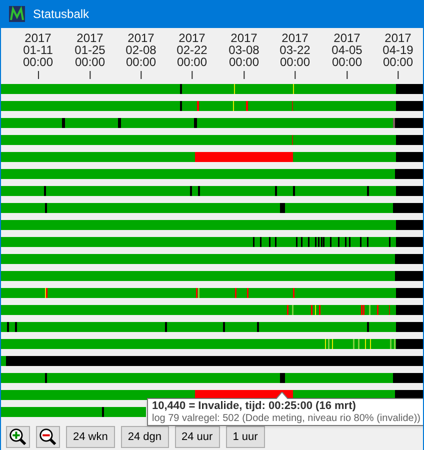 The image size is (424, 450). Describe the element at coordinates (286, 418) in the screenshot. I see `tooltip-detail: log 79 valregel: 502 (Dode meting, niveau rio 80% (invalide))` at that location.